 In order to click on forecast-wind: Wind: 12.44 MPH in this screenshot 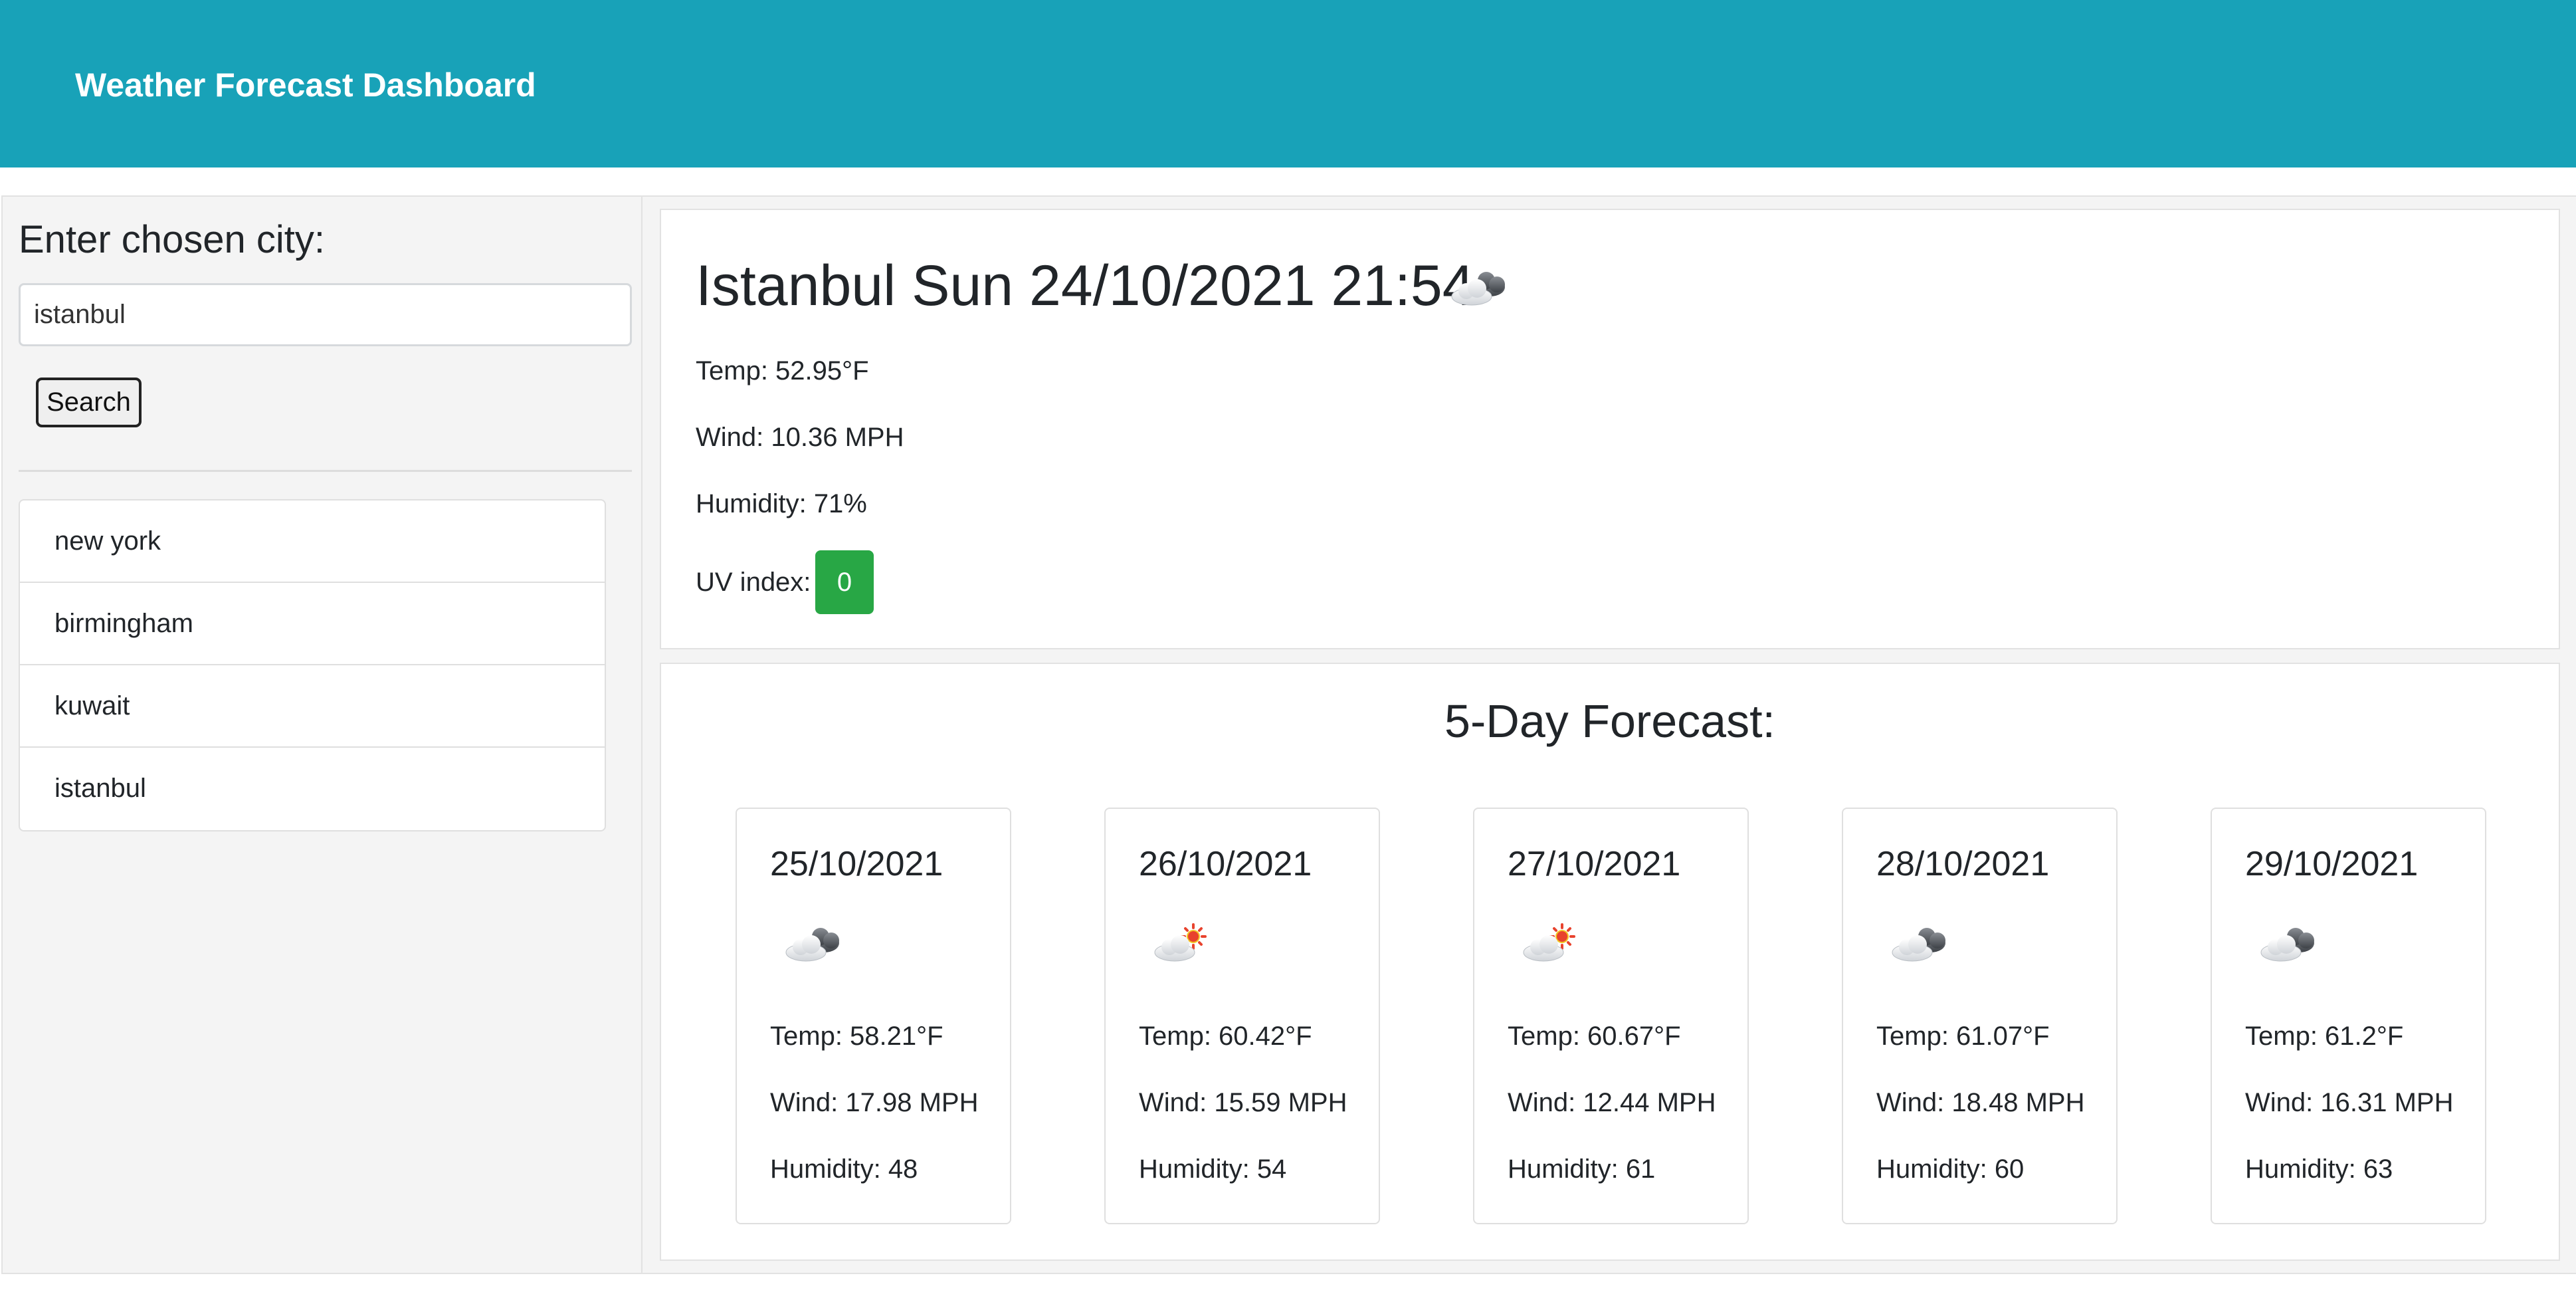, I will do `click(1612, 1102)`.